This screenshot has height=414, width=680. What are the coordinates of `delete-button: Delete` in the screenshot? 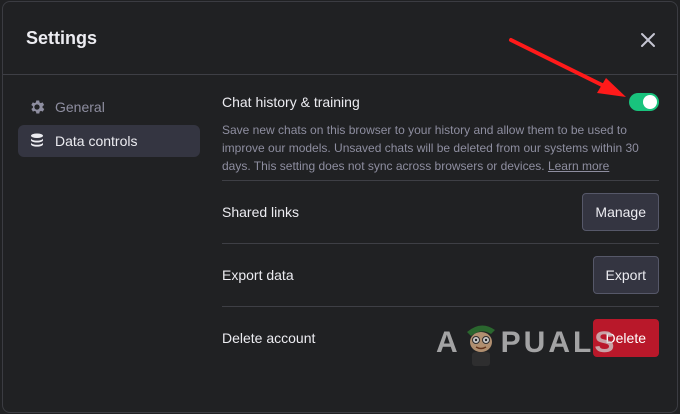 It's located at (625, 338).